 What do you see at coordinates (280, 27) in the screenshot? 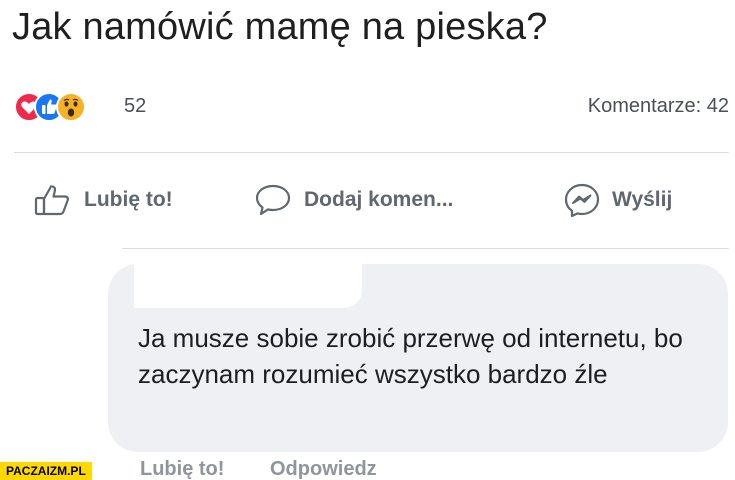
I see `post-title: Jak namówić mamę na pieska?` at bounding box center [280, 27].